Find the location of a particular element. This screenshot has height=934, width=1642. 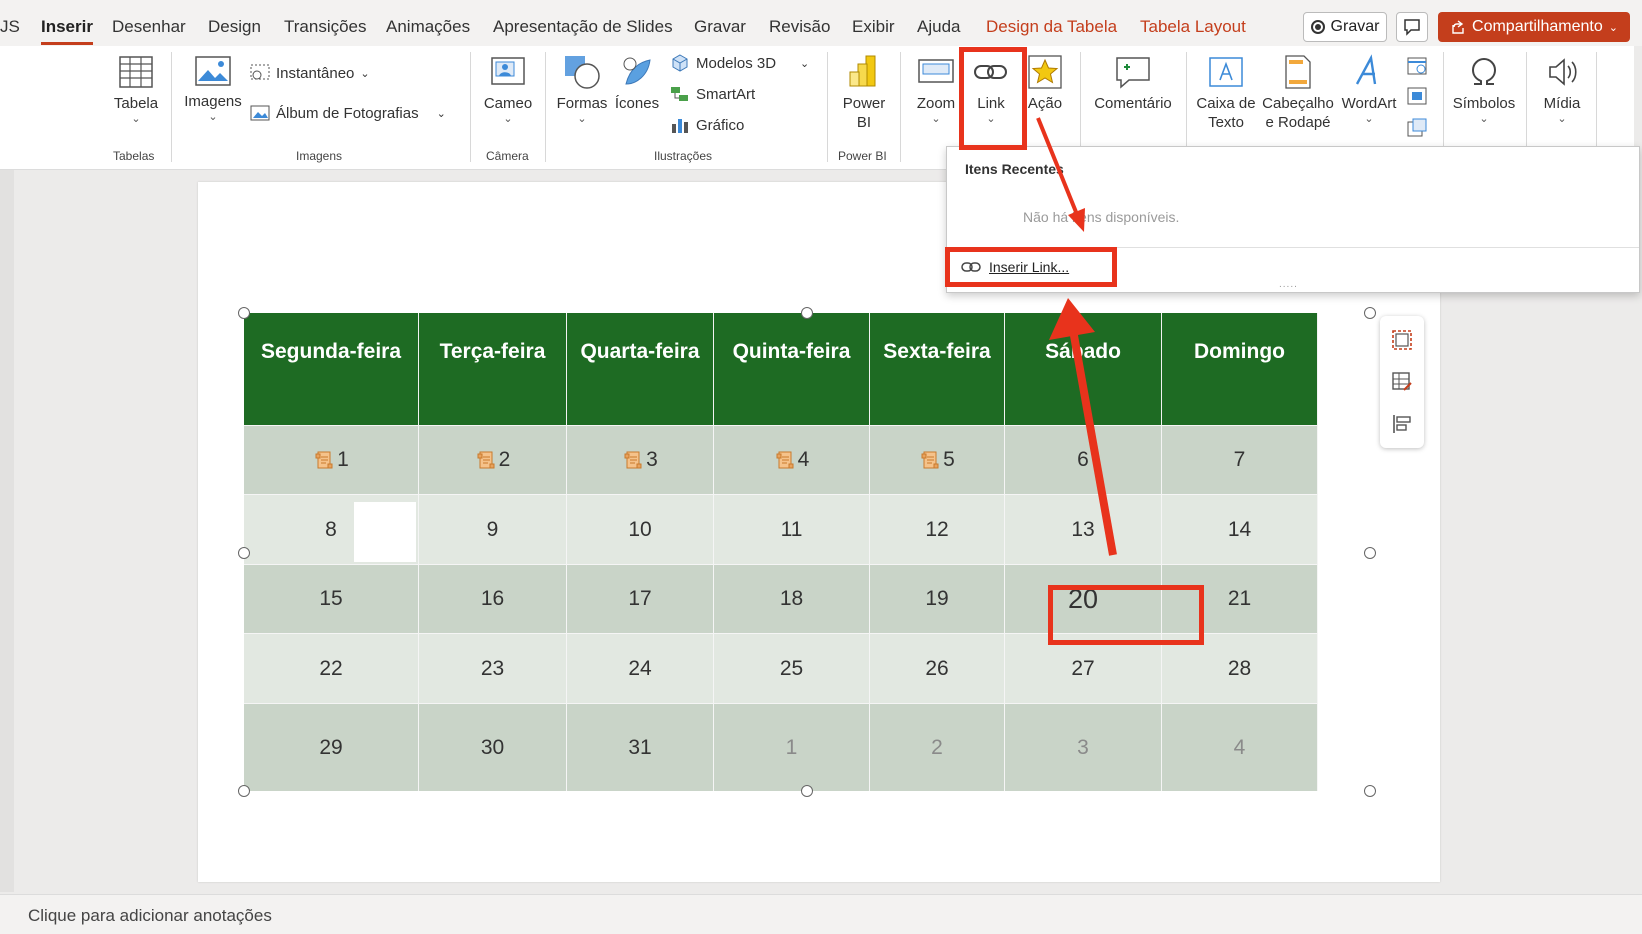

tab-ajuda: Ajuda is located at coordinates (938, 27).